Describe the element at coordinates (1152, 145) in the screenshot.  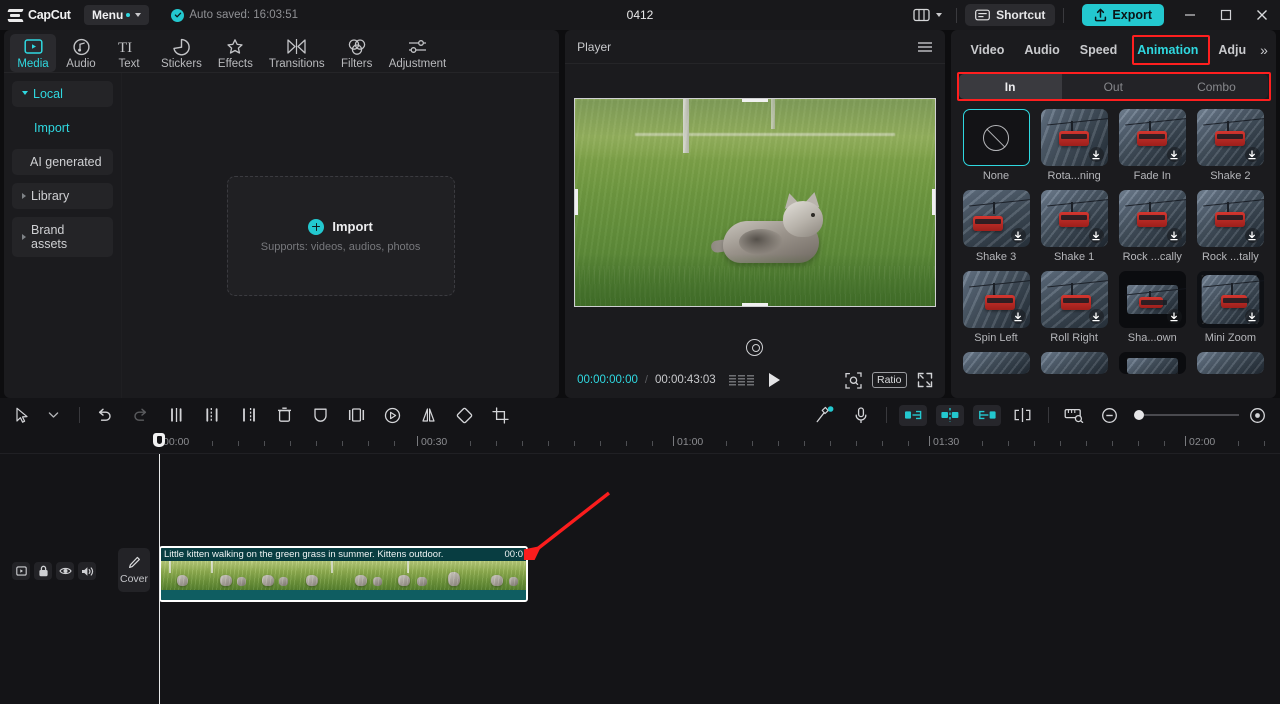
I see `animation-item-fade-in: Fade In` at that location.